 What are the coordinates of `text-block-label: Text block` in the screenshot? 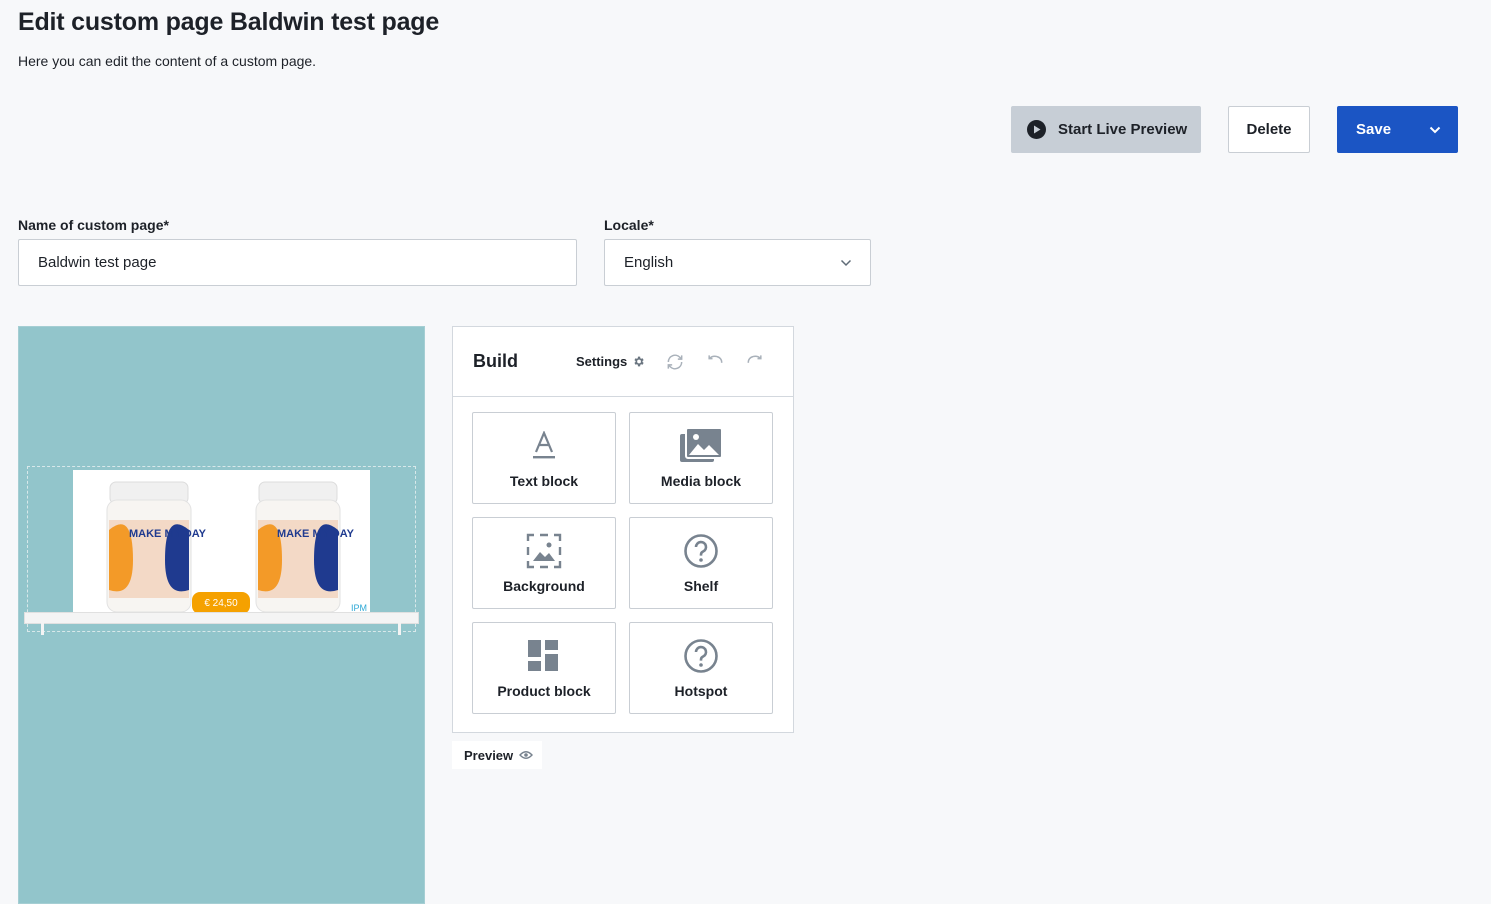 It's located at (544, 481).